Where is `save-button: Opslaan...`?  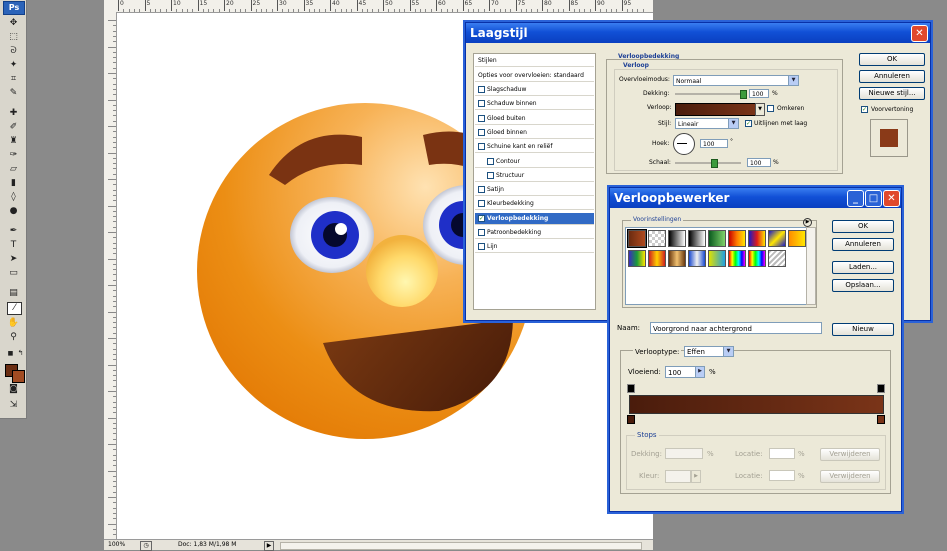
save-button: Opslaan... is located at coordinates (863, 285).